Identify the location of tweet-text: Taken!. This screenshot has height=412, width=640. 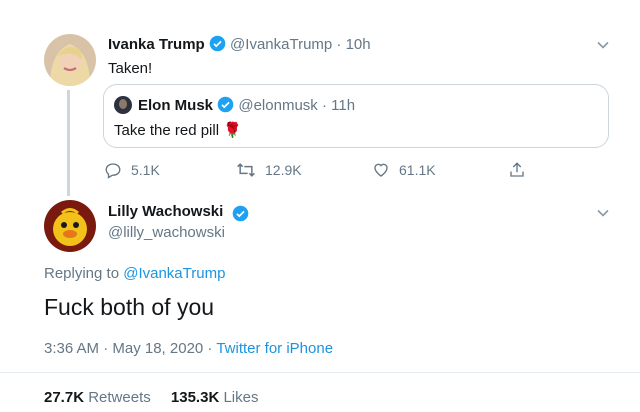
(130, 68).